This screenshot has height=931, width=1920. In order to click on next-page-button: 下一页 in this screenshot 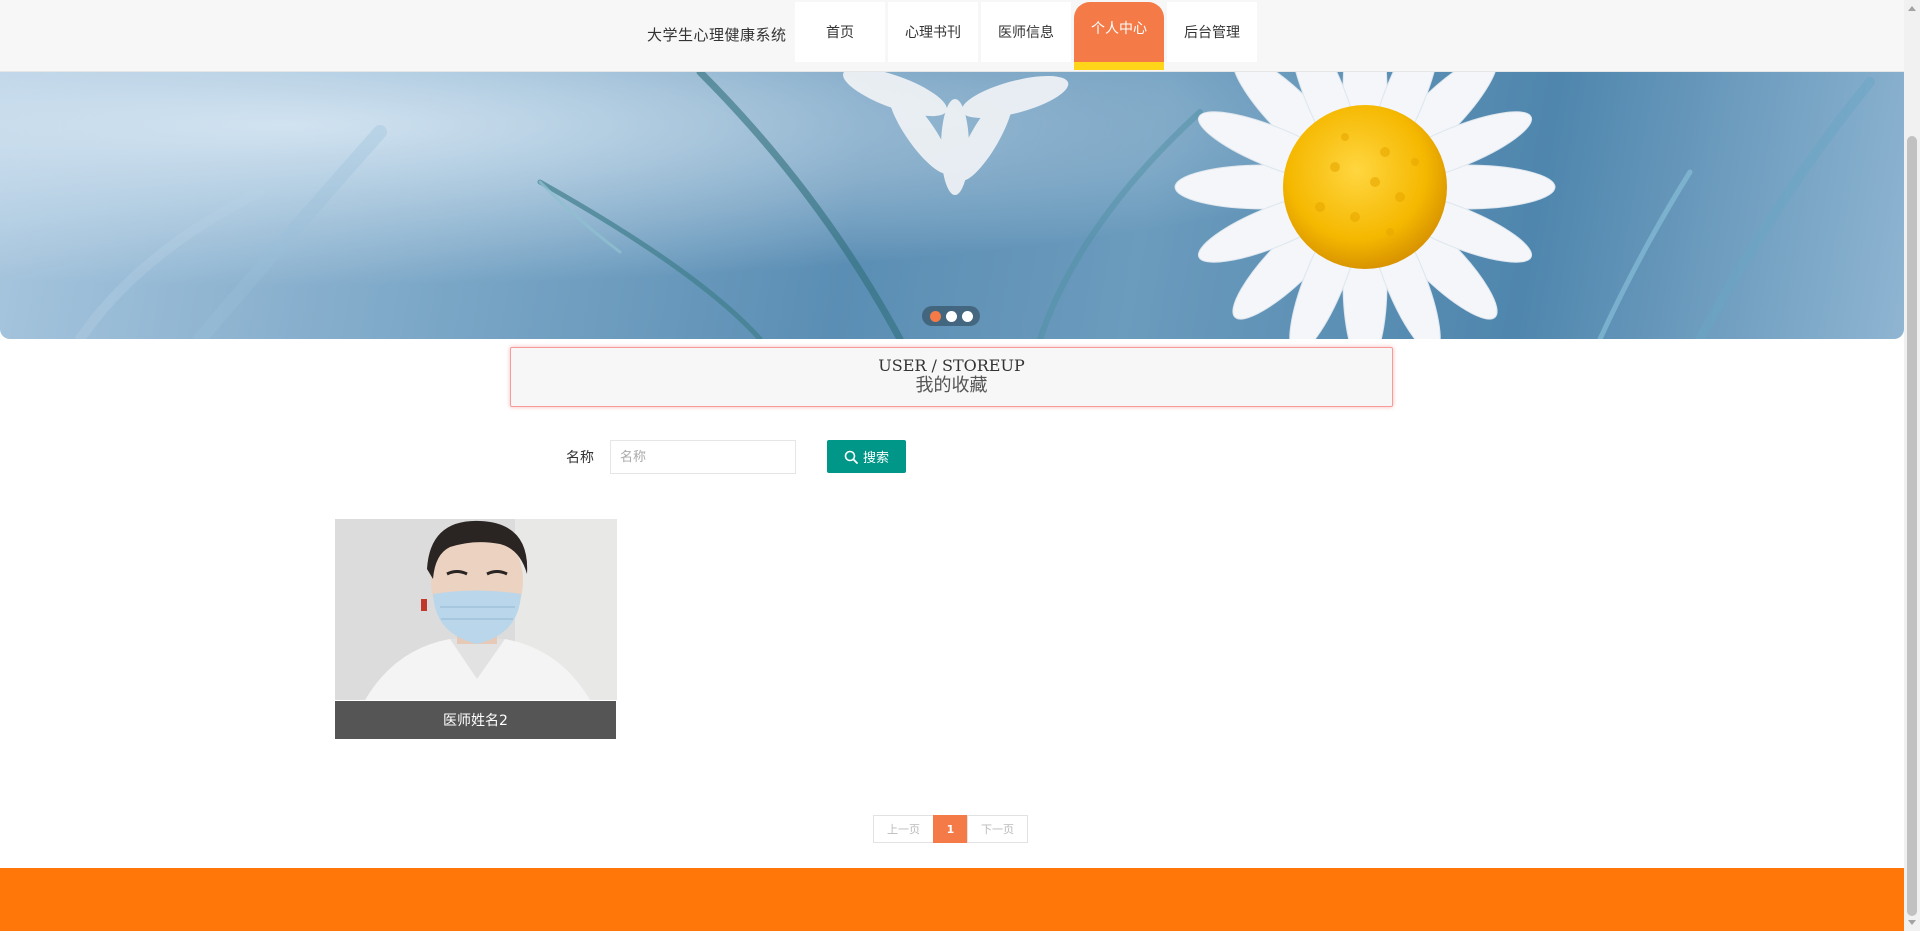, I will do `click(997, 829)`.